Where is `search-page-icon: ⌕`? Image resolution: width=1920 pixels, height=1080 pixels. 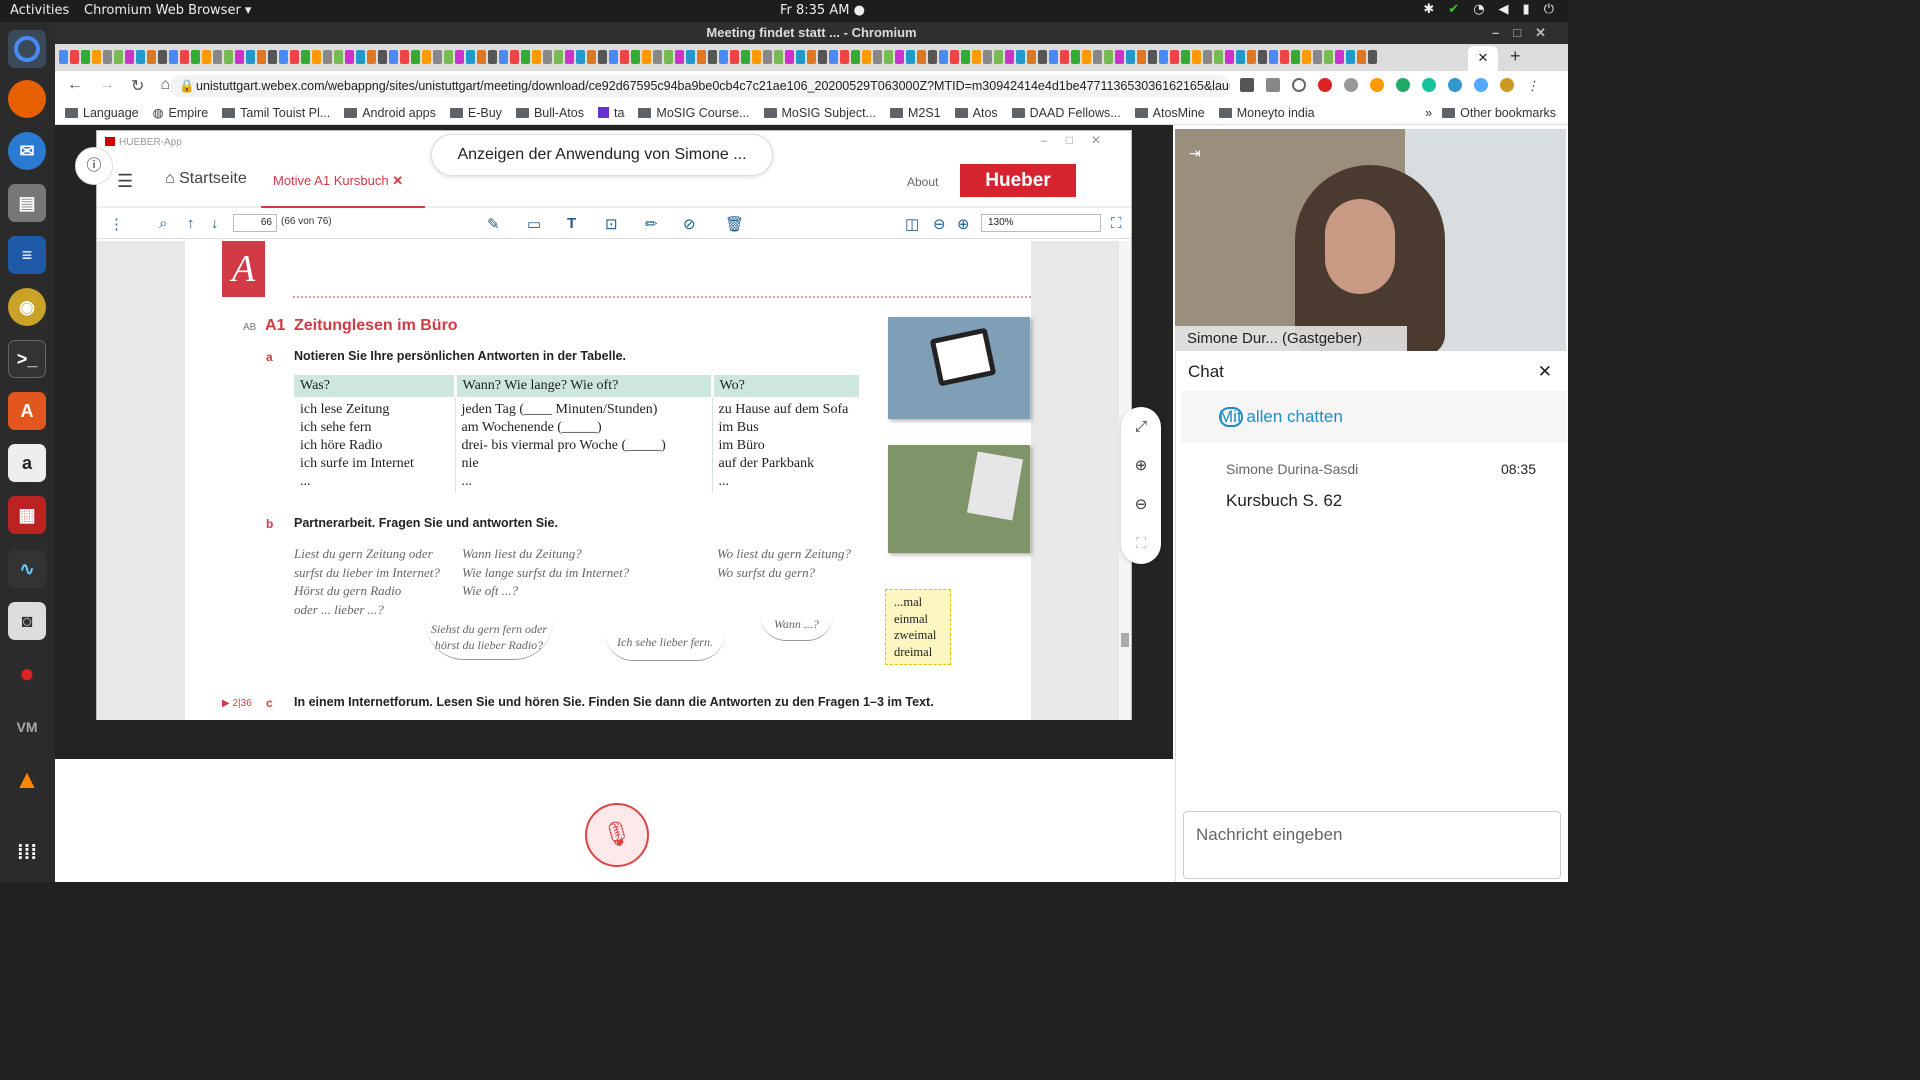 search-page-icon: ⌕ is located at coordinates (163, 223).